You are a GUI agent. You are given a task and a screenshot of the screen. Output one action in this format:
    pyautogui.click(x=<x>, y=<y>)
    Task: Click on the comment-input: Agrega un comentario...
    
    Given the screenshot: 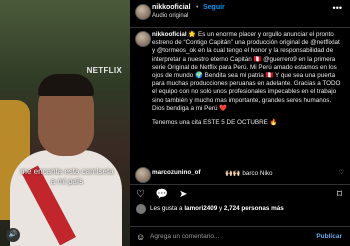 What is the action you would take?
    pyautogui.click(x=184, y=236)
    